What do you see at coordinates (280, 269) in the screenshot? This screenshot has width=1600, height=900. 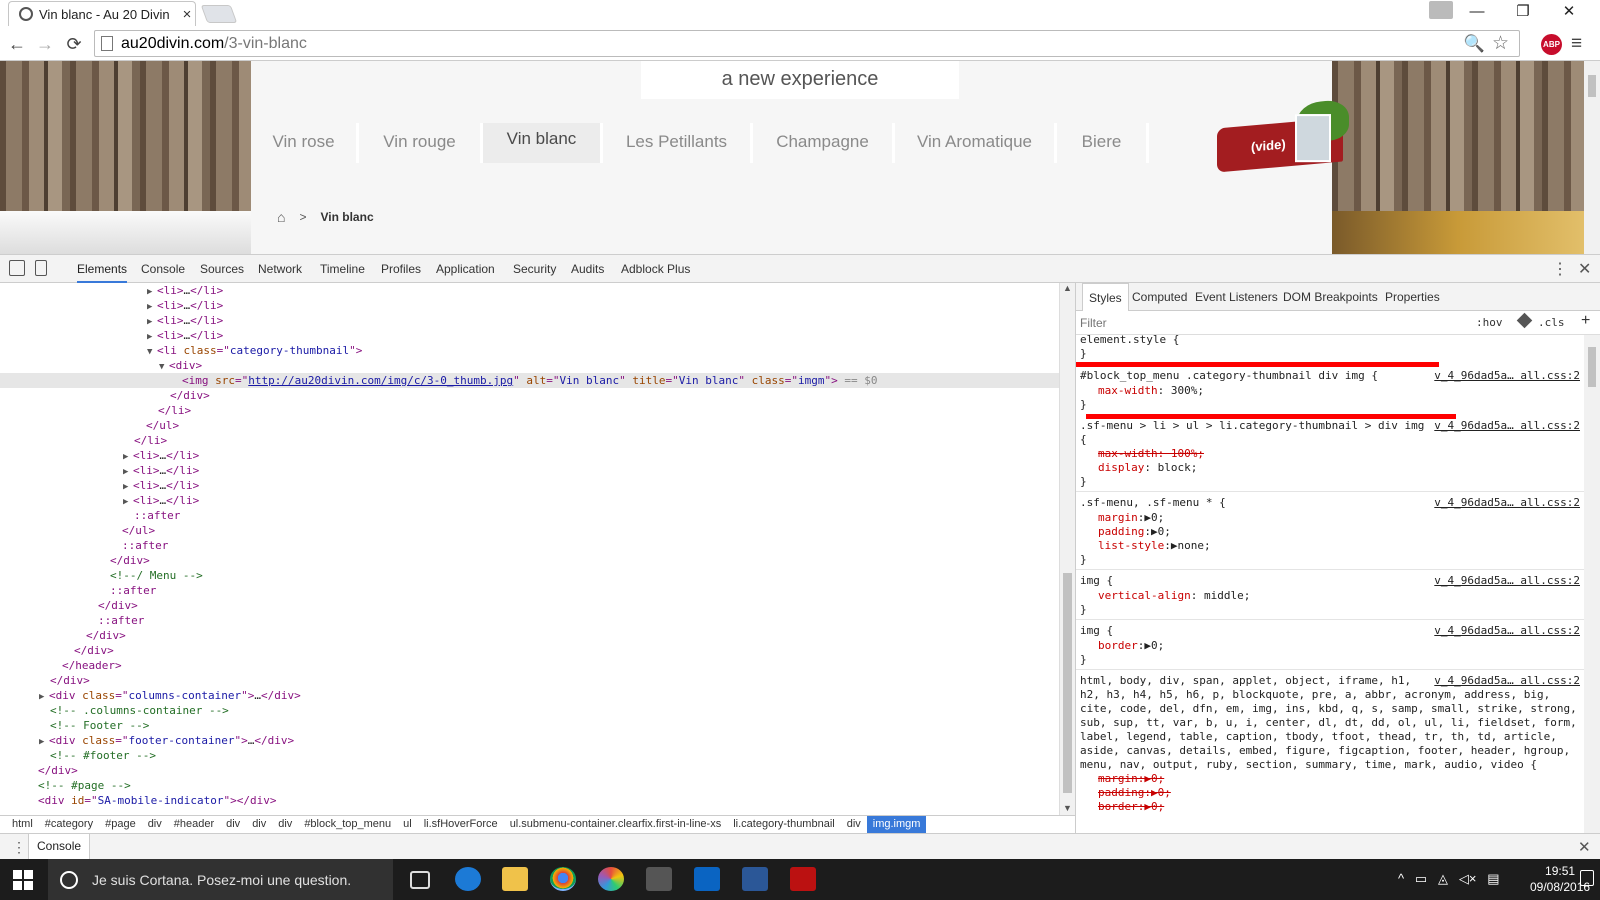 I see `devtools-tab-network: Network` at bounding box center [280, 269].